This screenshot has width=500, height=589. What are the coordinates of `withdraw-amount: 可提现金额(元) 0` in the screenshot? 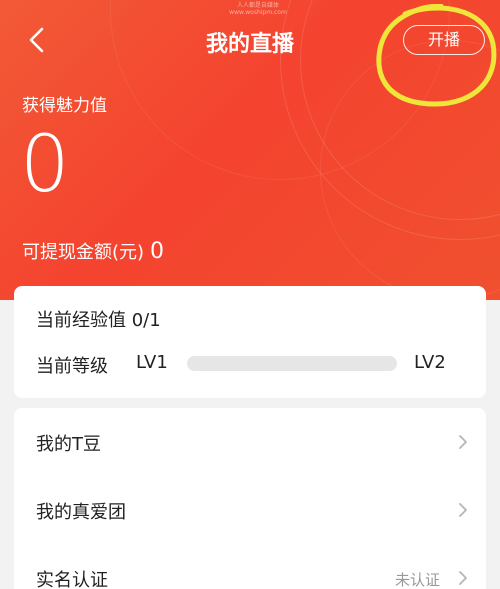 It's located at (93, 251).